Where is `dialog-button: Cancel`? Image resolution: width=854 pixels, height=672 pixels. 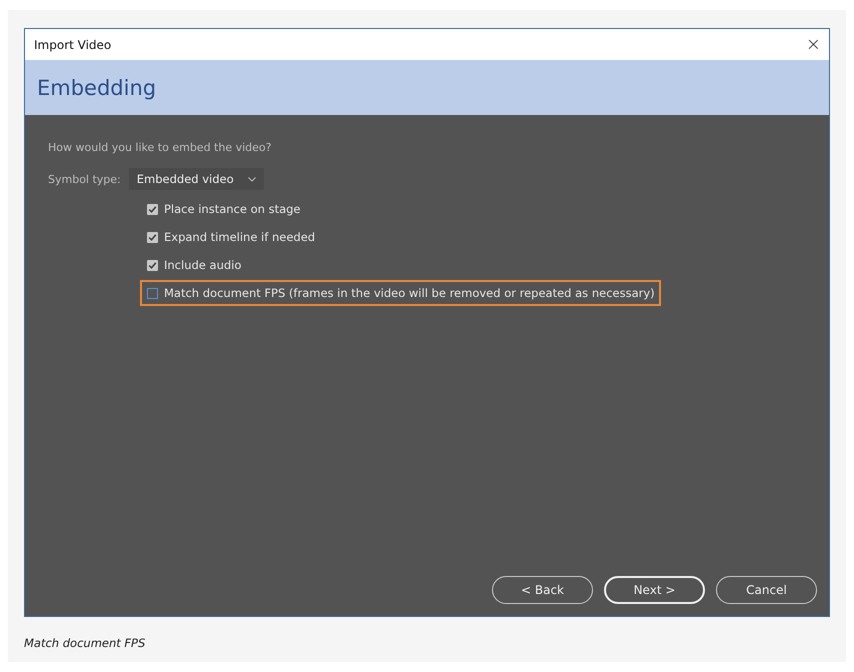 dialog-button: Cancel is located at coordinates (766, 590).